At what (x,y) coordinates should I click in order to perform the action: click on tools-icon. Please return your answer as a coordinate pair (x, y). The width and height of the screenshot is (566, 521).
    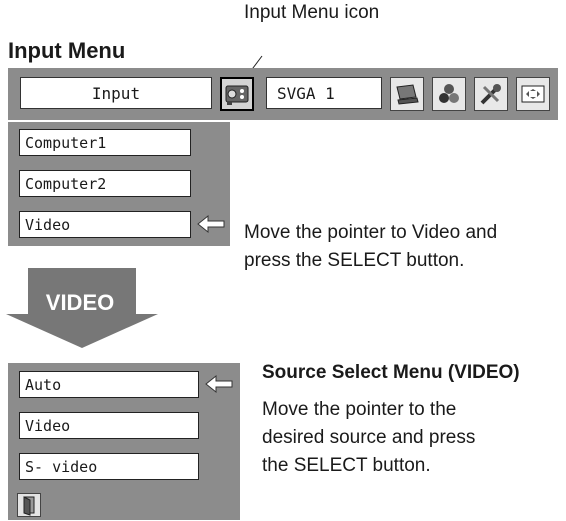
    Looking at the image, I should click on (491, 94).